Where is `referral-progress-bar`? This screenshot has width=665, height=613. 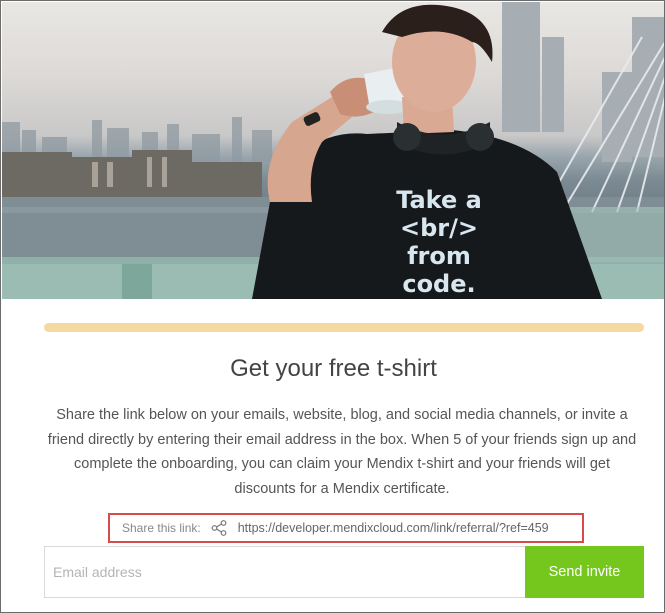 referral-progress-bar is located at coordinates (344, 327).